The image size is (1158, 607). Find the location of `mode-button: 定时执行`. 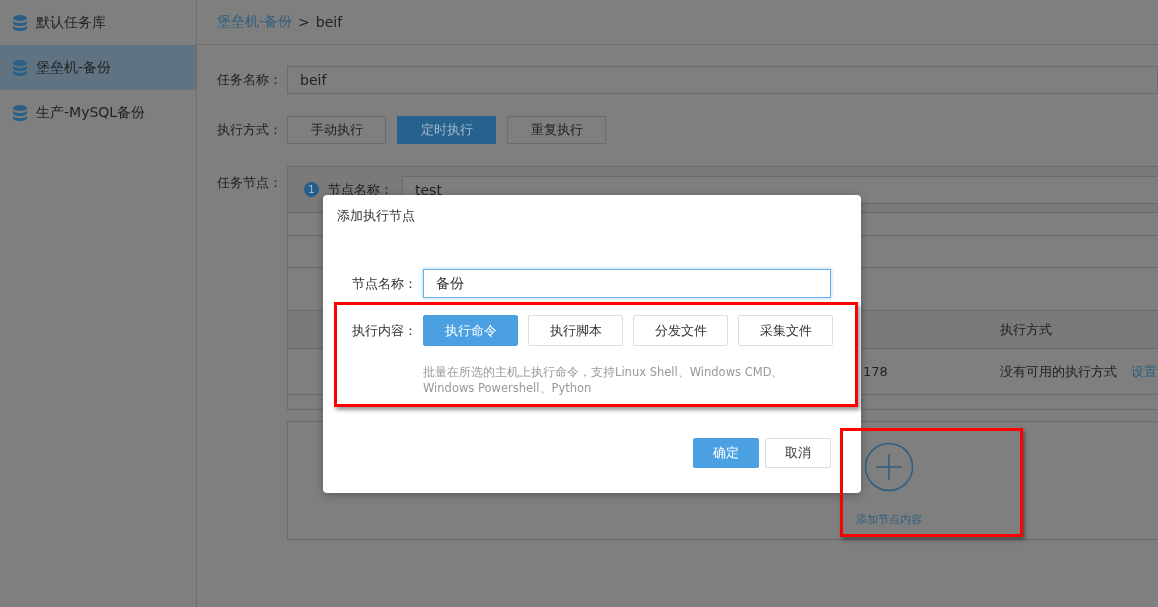

mode-button: 定时执行 is located at coordinates (446, 130).